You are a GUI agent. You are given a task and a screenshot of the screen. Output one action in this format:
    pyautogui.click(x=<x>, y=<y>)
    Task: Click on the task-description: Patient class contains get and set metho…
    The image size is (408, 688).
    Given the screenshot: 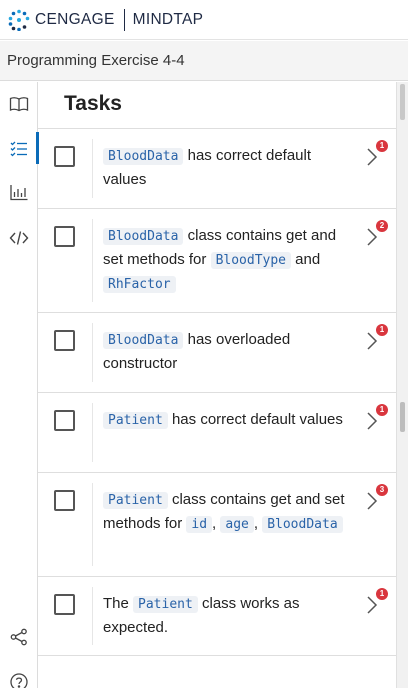 What is the action you would take?
    pyautogui.click(x=225, y=512)
    